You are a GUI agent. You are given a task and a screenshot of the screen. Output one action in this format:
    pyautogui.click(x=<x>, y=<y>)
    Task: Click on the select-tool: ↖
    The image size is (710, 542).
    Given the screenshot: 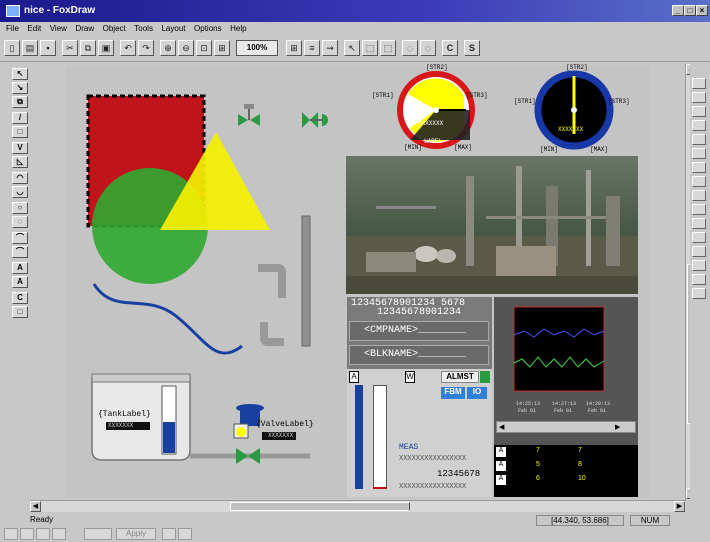 What is the action you would take?
    pyautogui.click(x=20, y=74)
    